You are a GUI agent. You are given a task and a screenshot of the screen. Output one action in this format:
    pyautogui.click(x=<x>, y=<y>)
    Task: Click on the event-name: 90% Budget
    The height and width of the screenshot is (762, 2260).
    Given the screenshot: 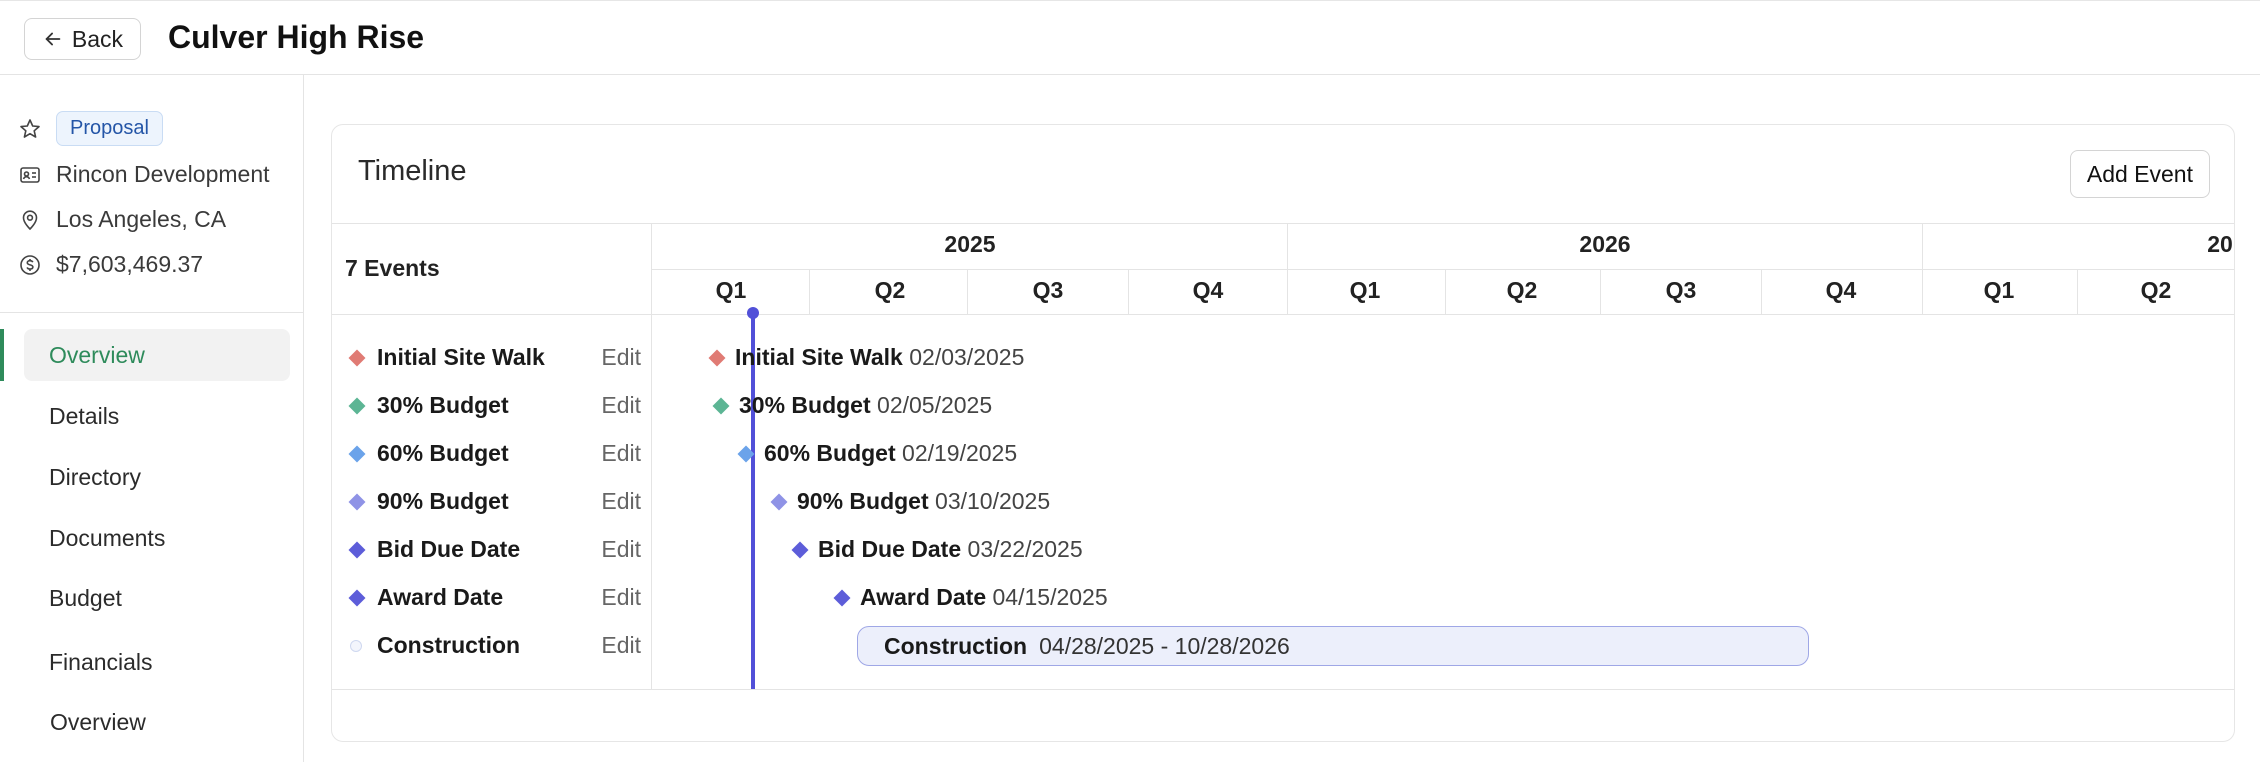 What is the action you would take?
    pyautogui.click(x=443, y=501)
    